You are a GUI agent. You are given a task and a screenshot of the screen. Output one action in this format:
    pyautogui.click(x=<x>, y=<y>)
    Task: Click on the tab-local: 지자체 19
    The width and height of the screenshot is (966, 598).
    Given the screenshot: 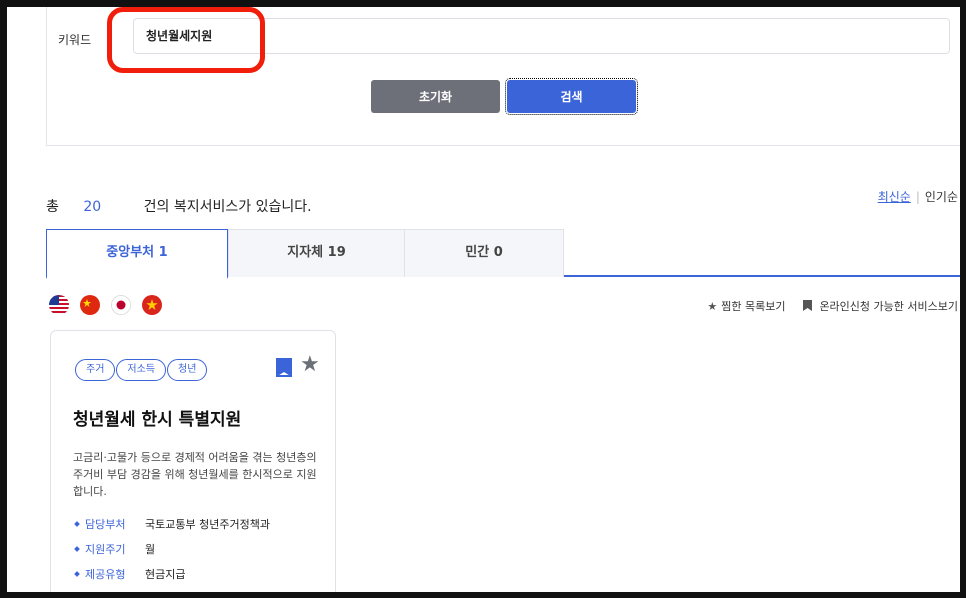 What is the action you would take?
    pyautogui.click(x=316, y=253)
    